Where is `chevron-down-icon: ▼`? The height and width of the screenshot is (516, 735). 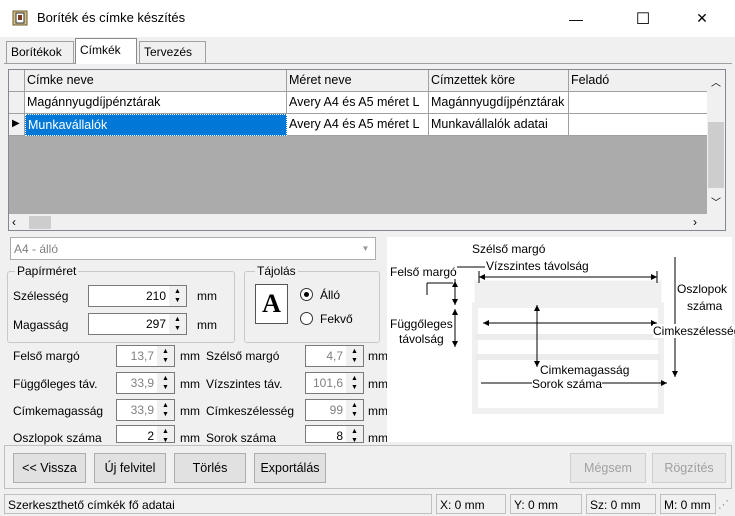
chevron-down-icon: ▼ is located at coordinates (365, 248).